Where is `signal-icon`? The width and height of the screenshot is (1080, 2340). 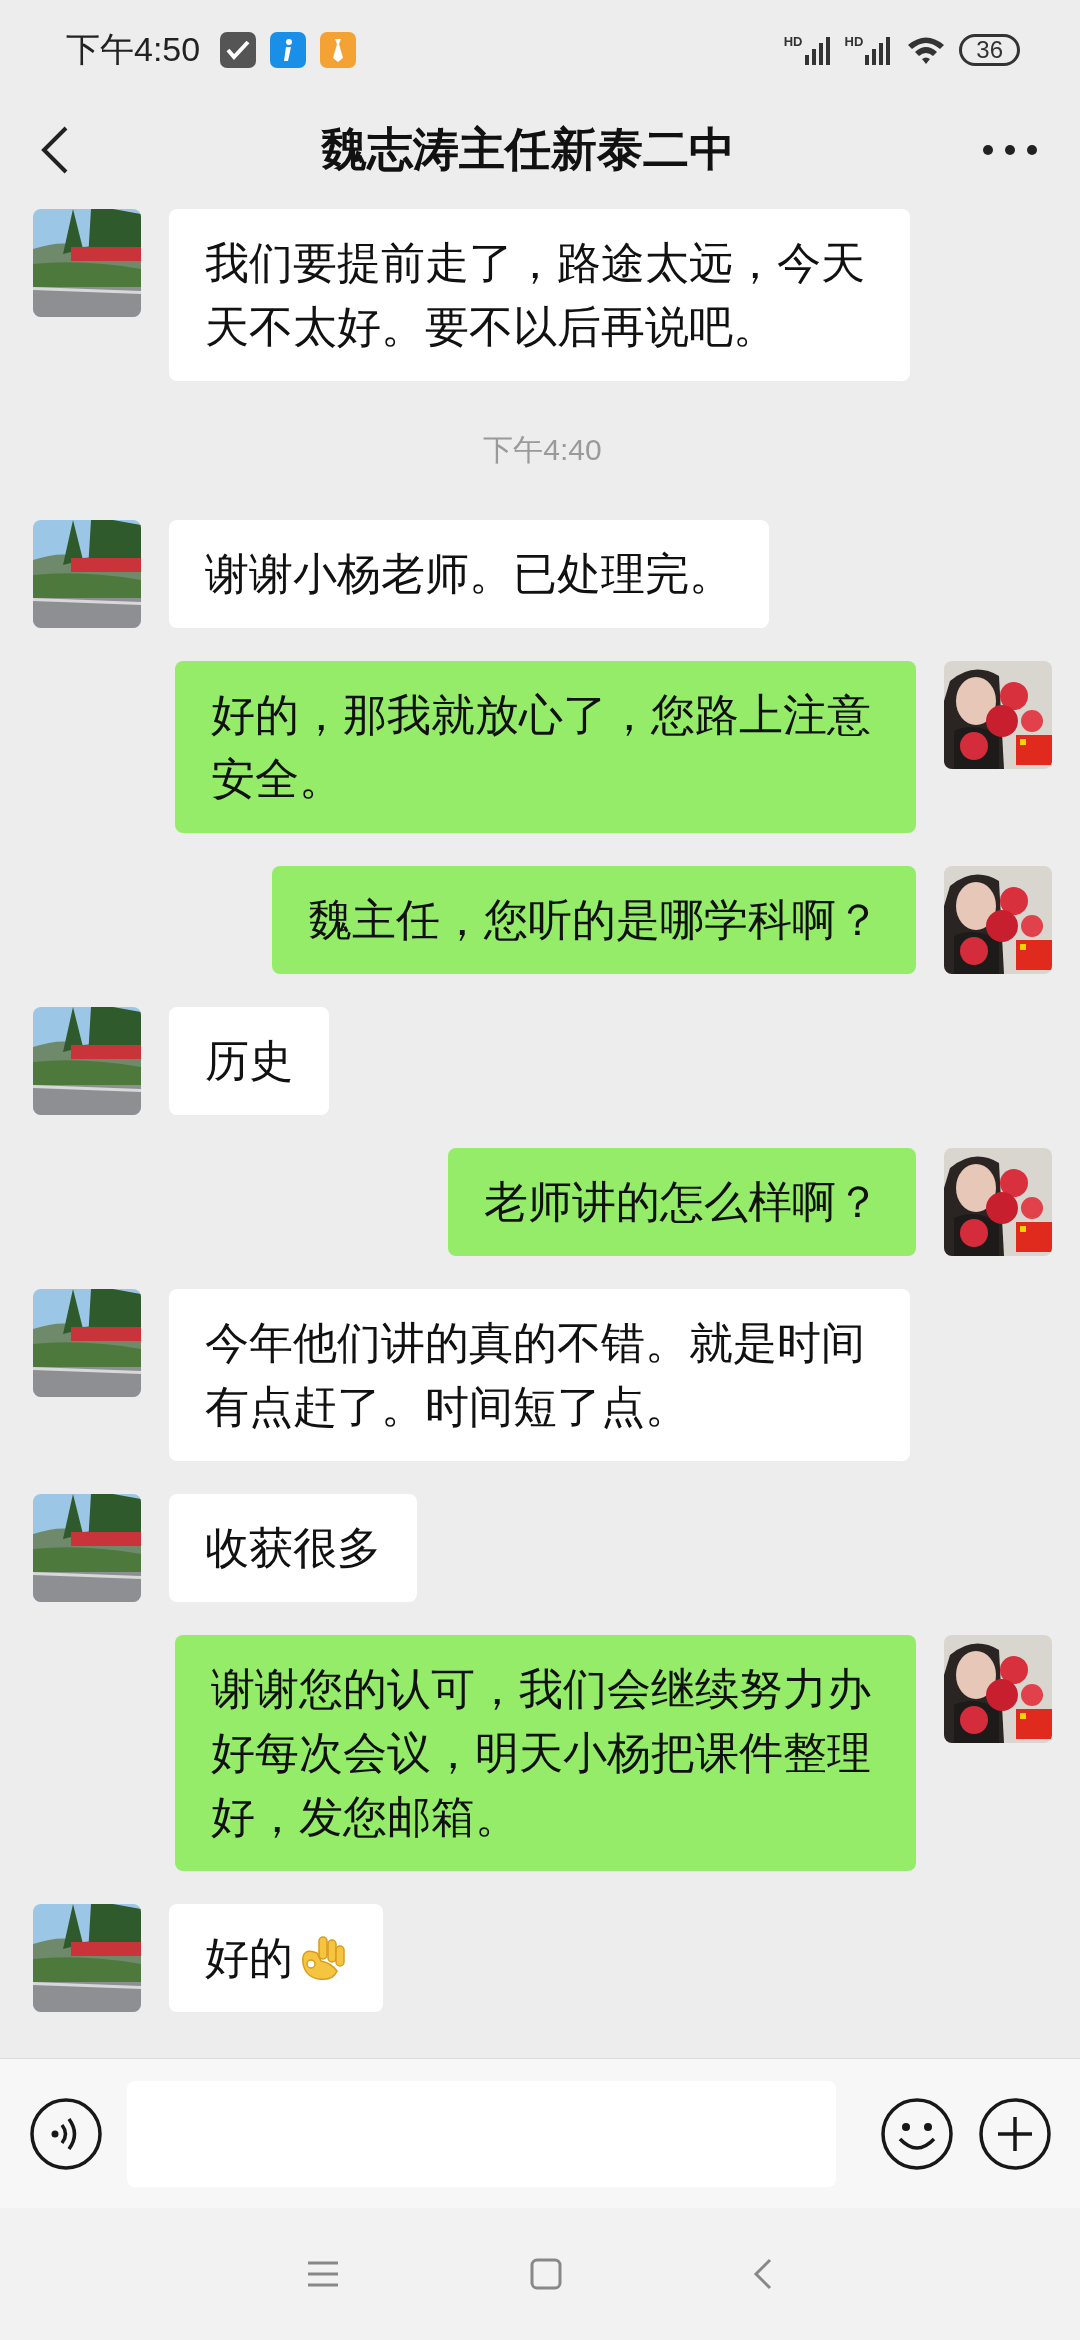 signal-icon is located at coordinates (817, 50).